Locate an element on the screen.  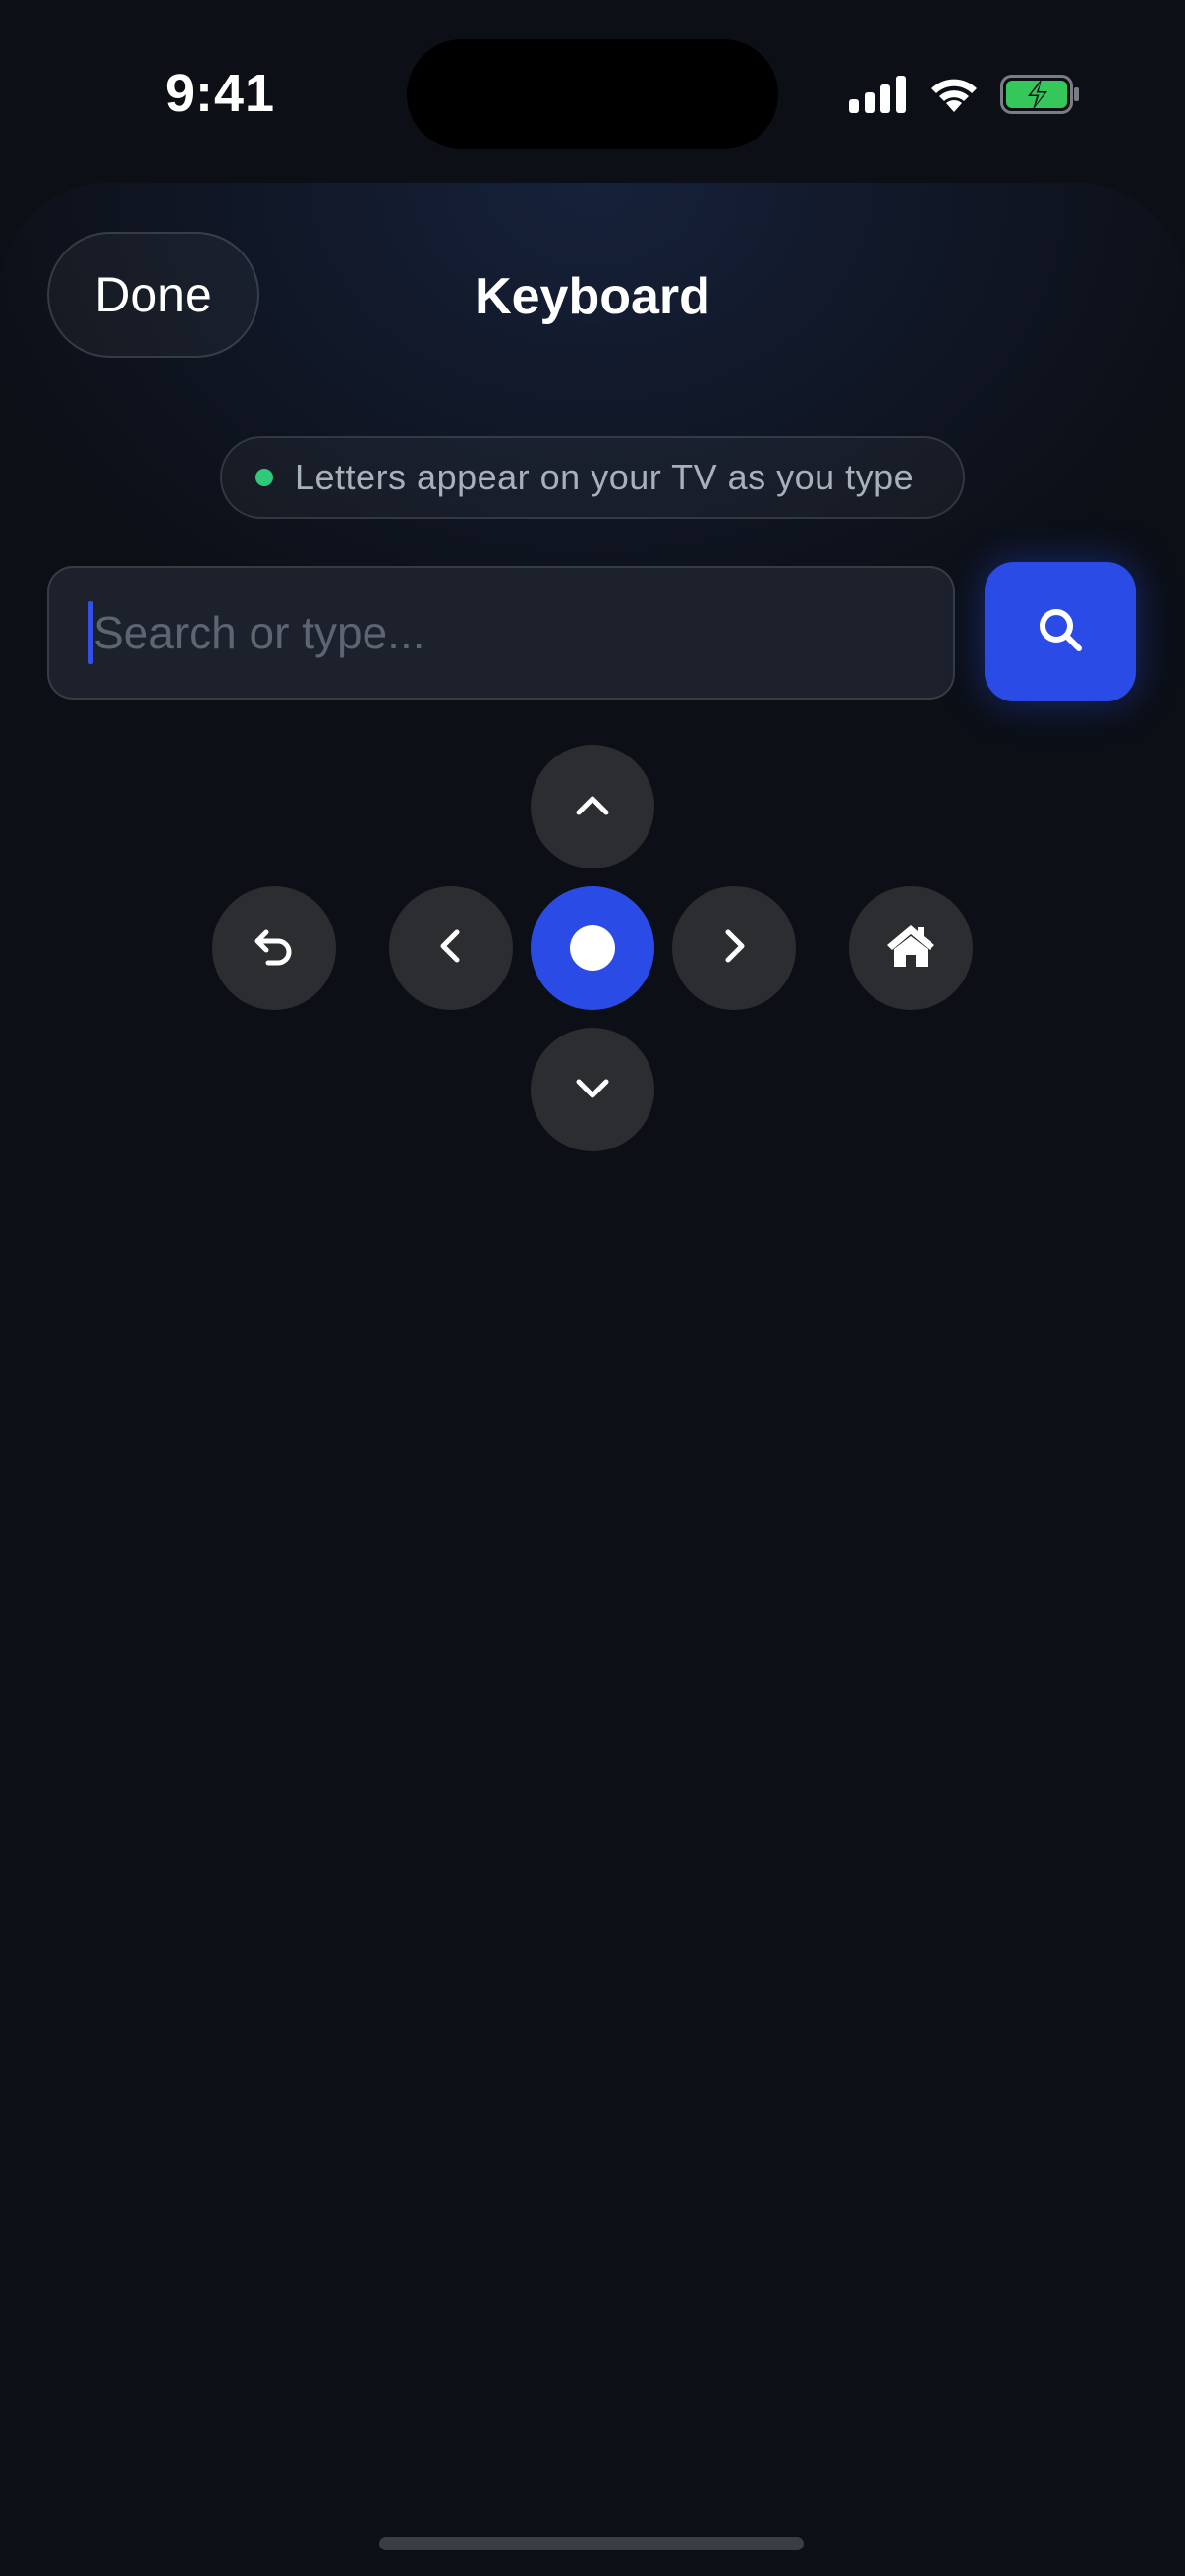
search-icon is located at coordinates (1061, 632).